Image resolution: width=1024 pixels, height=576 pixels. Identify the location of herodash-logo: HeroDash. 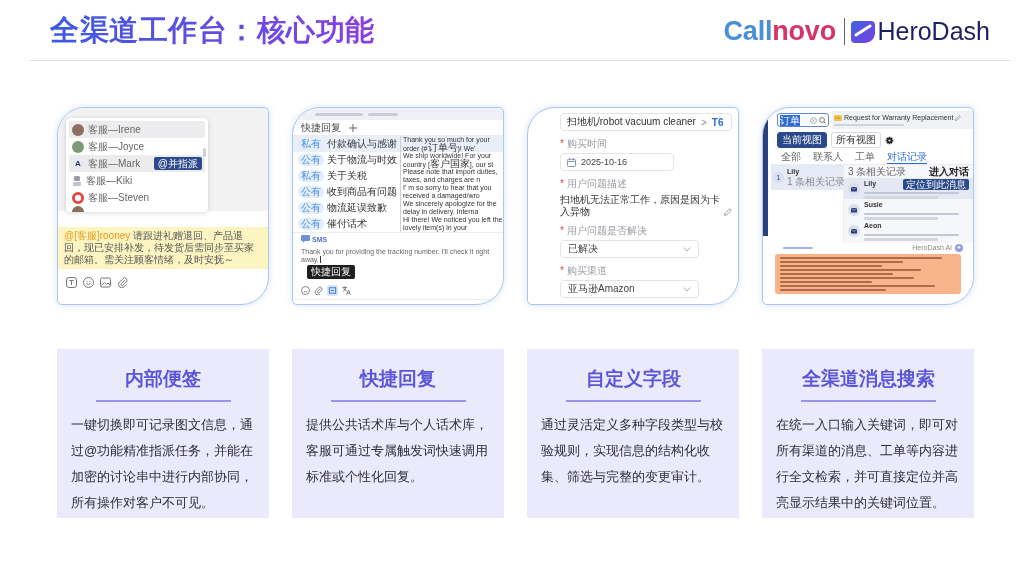
(933, 31).